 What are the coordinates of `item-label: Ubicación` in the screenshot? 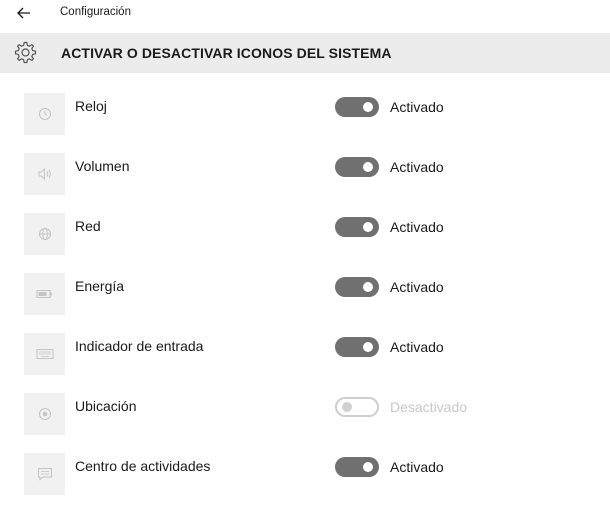 It's located at (106, 406).